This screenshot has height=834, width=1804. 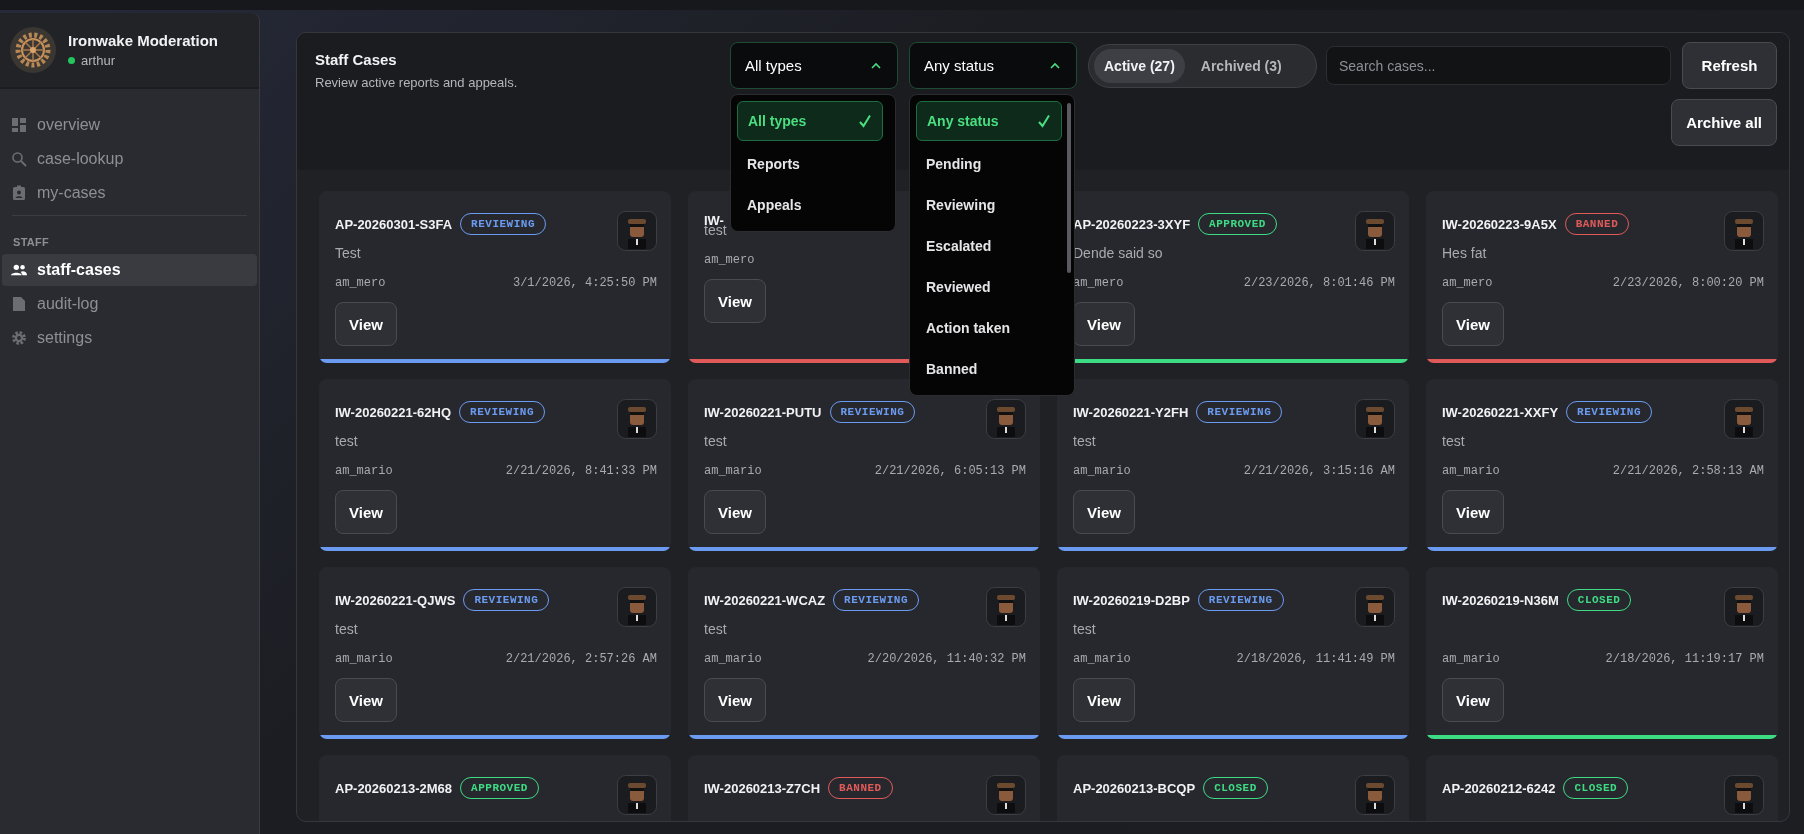 What do you see at coordinates (1724, 122) in the screenshot?
I see `archive-all-button: Archive all` at bounding box center [1724, 122].